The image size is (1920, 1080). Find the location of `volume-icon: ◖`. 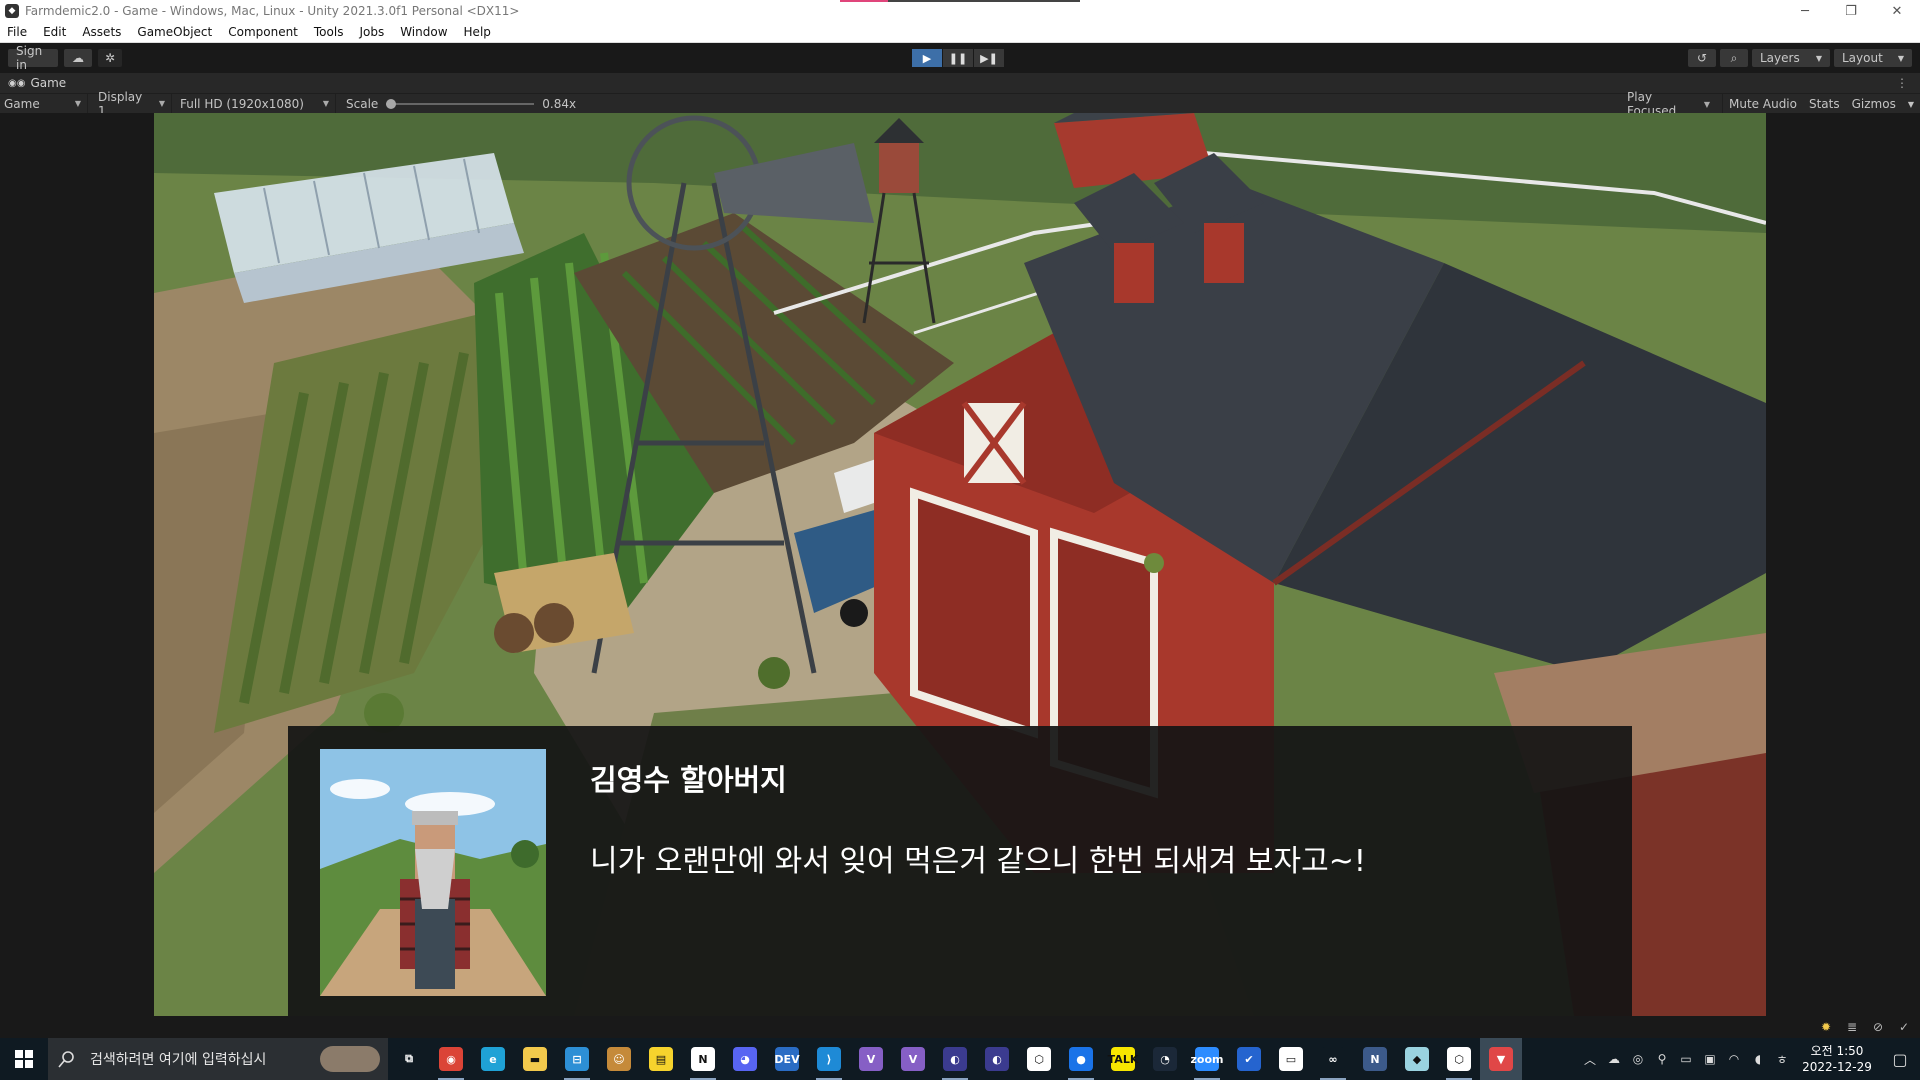

volume-icon: ◖ is located at coordinates (1758, 1059).